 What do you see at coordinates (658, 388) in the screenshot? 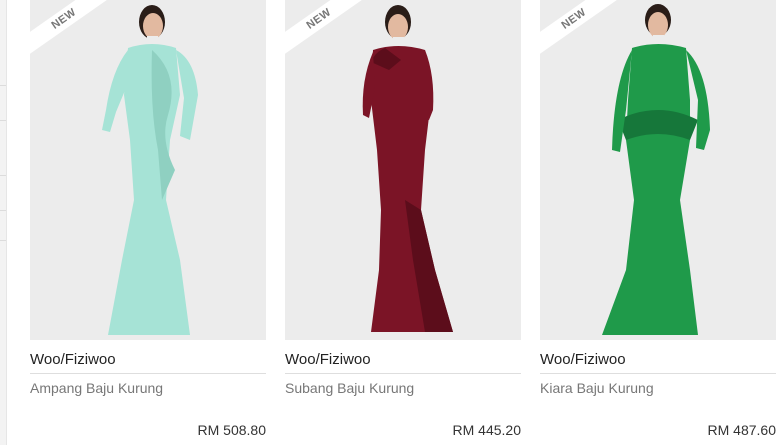
I see `product-name: Kiara Baju Kurung` at bounding box center [658, 388].